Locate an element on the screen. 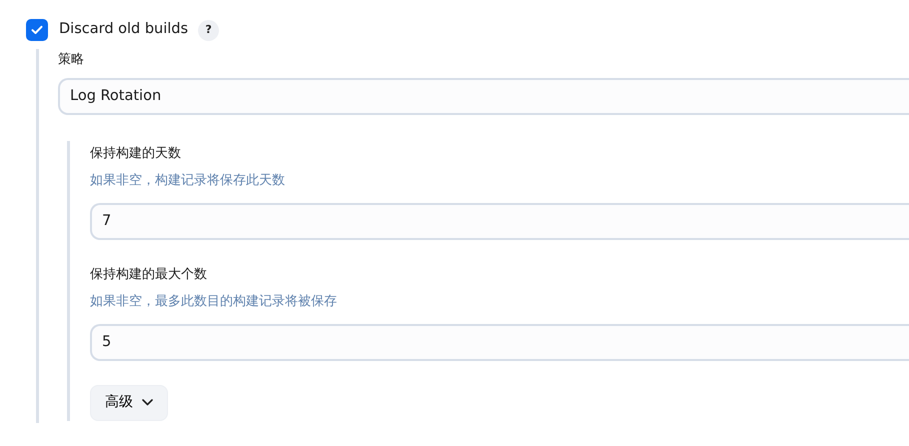  advanced-button: 高级 is located at coordinates (129, 402).